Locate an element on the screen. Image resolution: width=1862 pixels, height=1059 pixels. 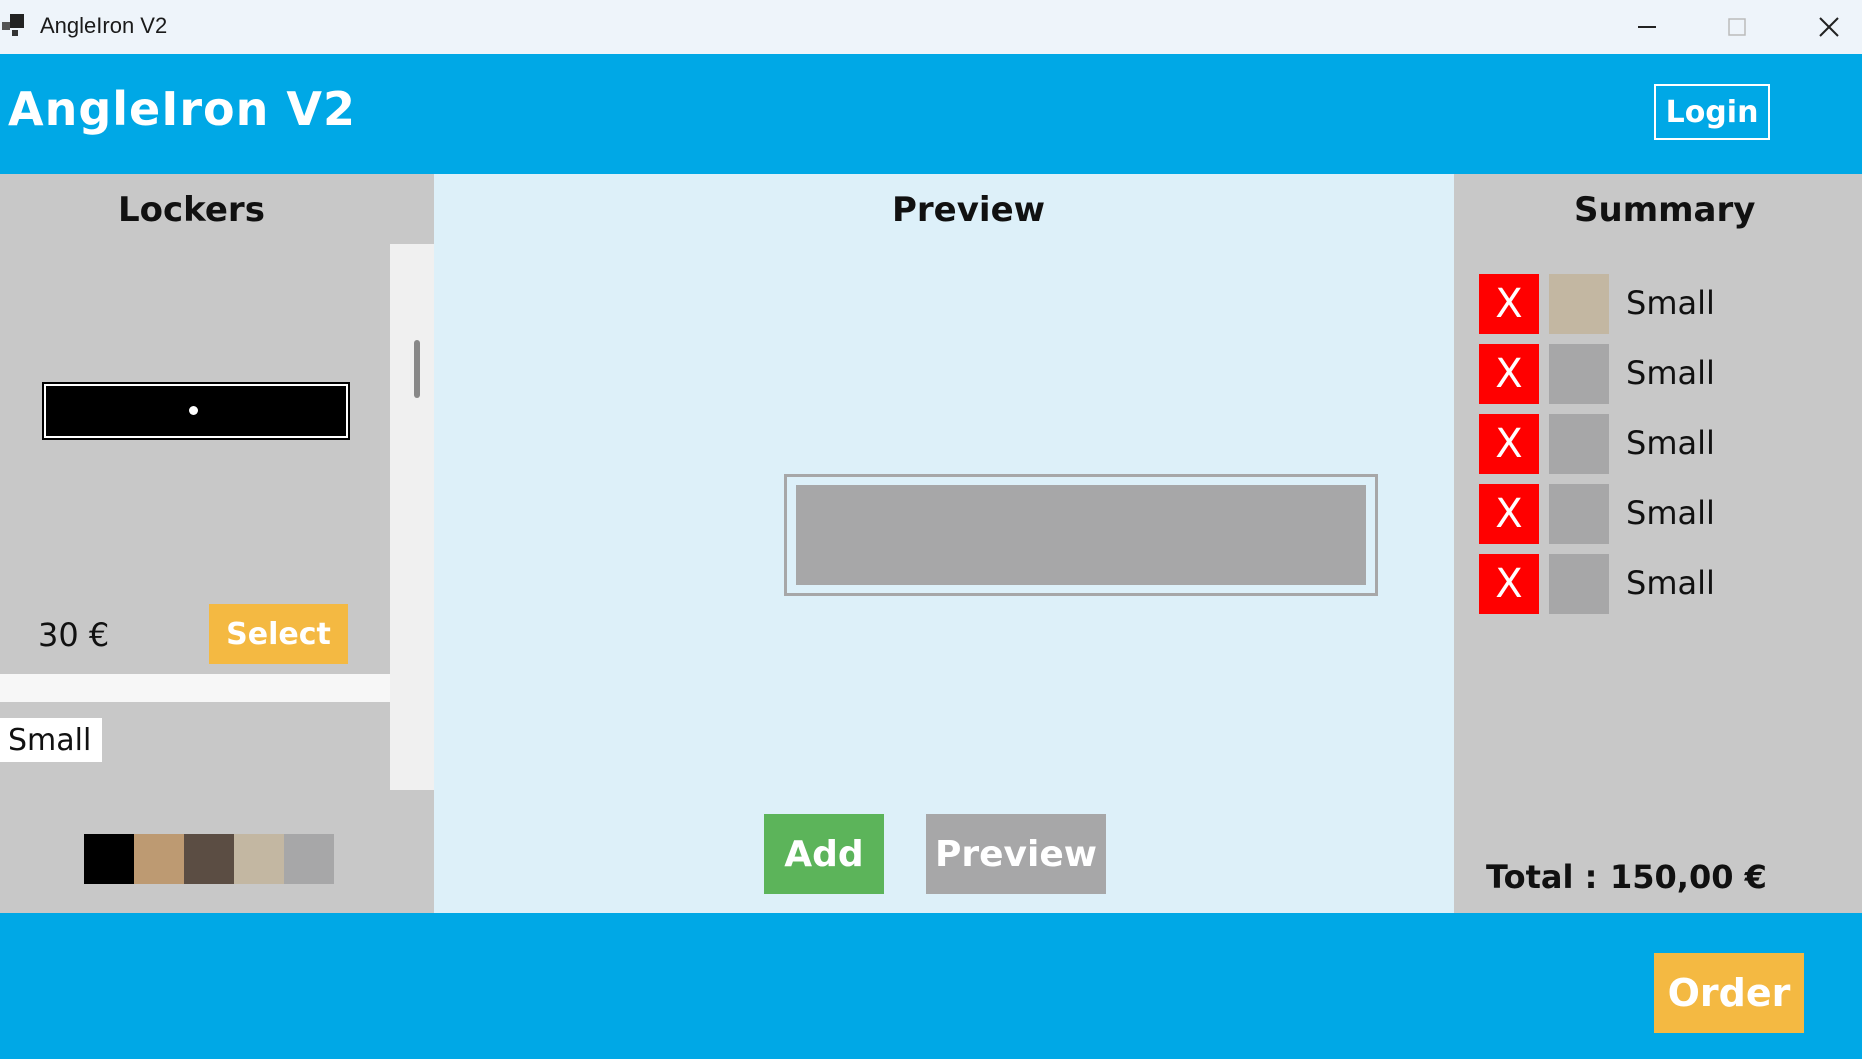
add-button: Add is located at coordinates (824, 854).